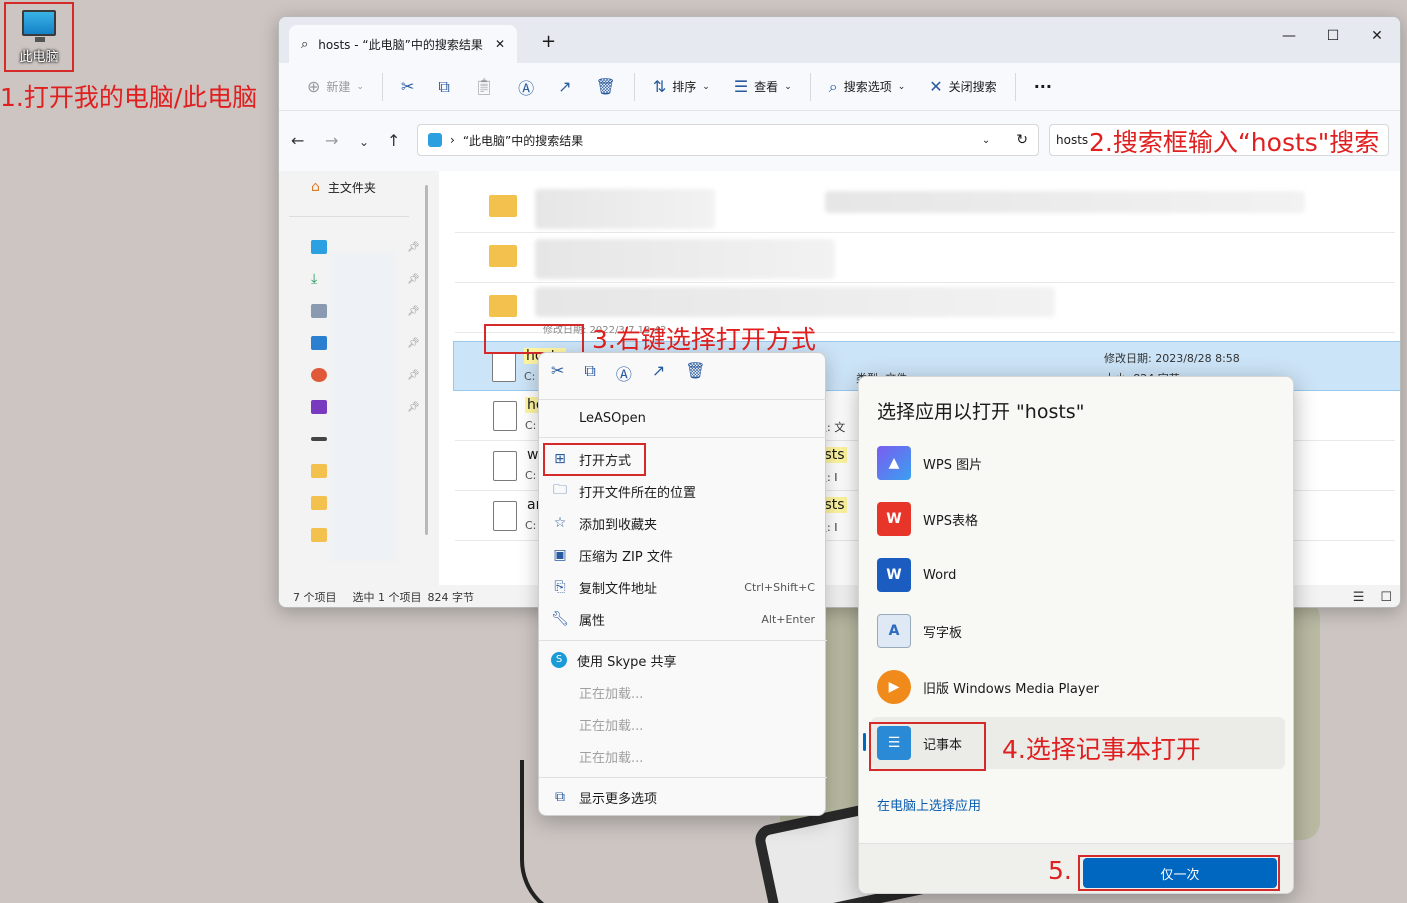 The height and width of the screenshot is (903, 1407). Describe the element at coordinates (683, 797) in the screenshot. I see `menu-item-show-more: ⧉ 显示更多选项` at that location.